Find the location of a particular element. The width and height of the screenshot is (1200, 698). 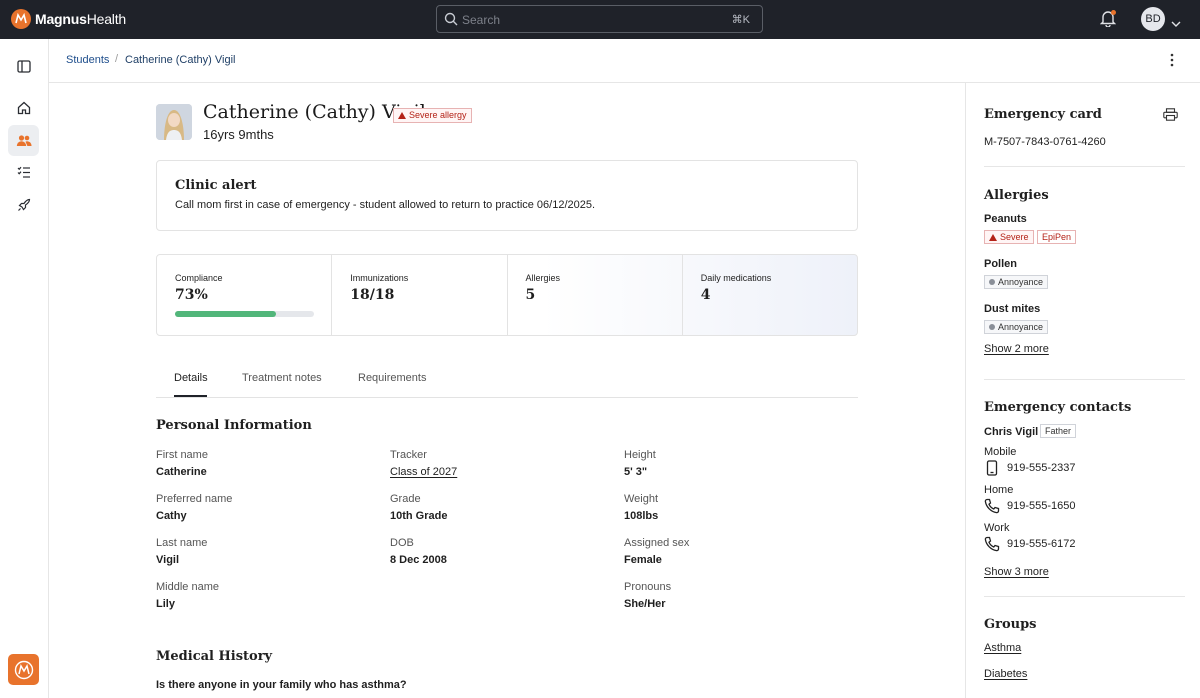

side-nav is located at coordinates (24, 368).